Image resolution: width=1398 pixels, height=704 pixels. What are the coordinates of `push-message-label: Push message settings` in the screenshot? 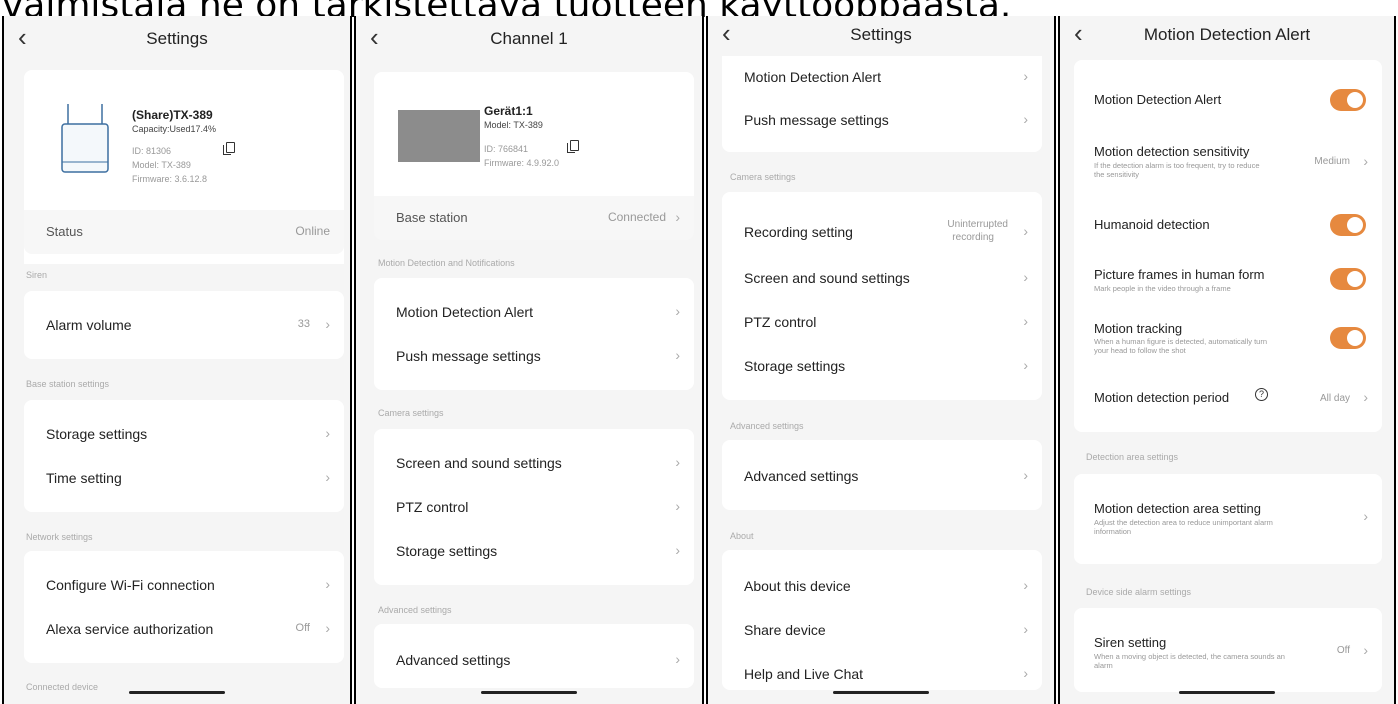 It's located at (816, 120).